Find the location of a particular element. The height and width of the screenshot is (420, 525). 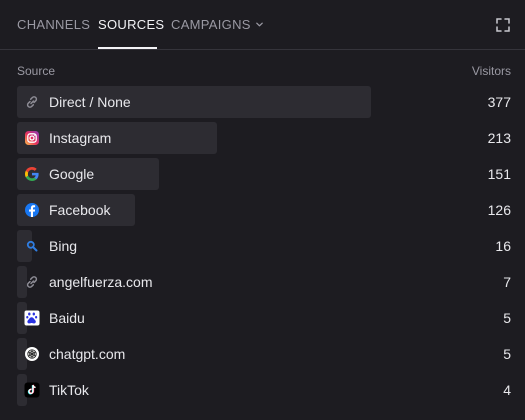

visitor-count: 4 is located at coordinates (507, 390).